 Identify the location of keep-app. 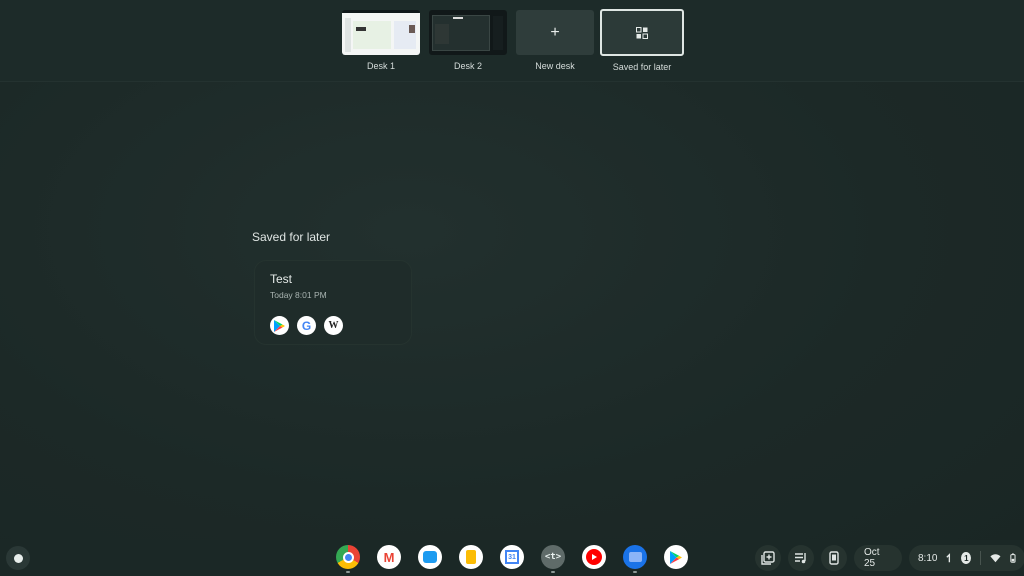
(471, 557).